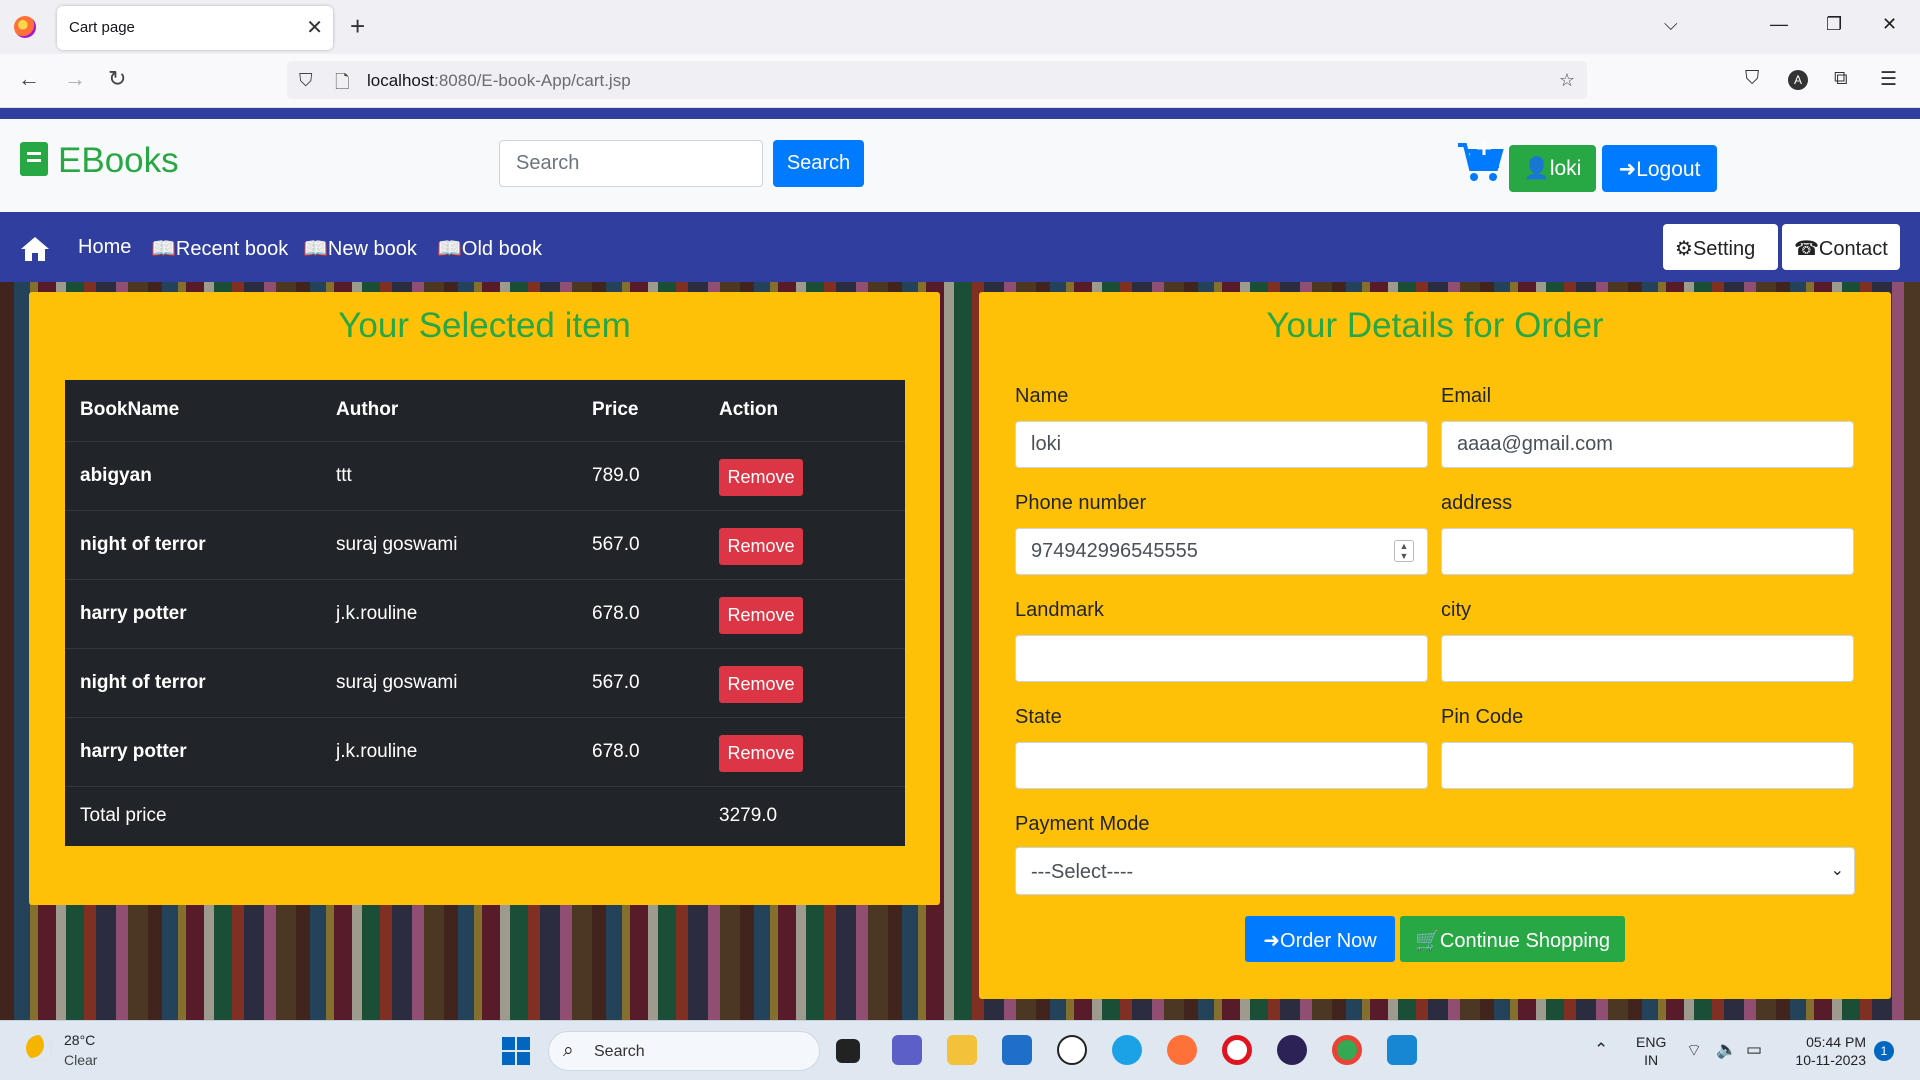  Describe the element at coordinates (804, 411) in the screenshot. I see `column-header: Action` at that location.